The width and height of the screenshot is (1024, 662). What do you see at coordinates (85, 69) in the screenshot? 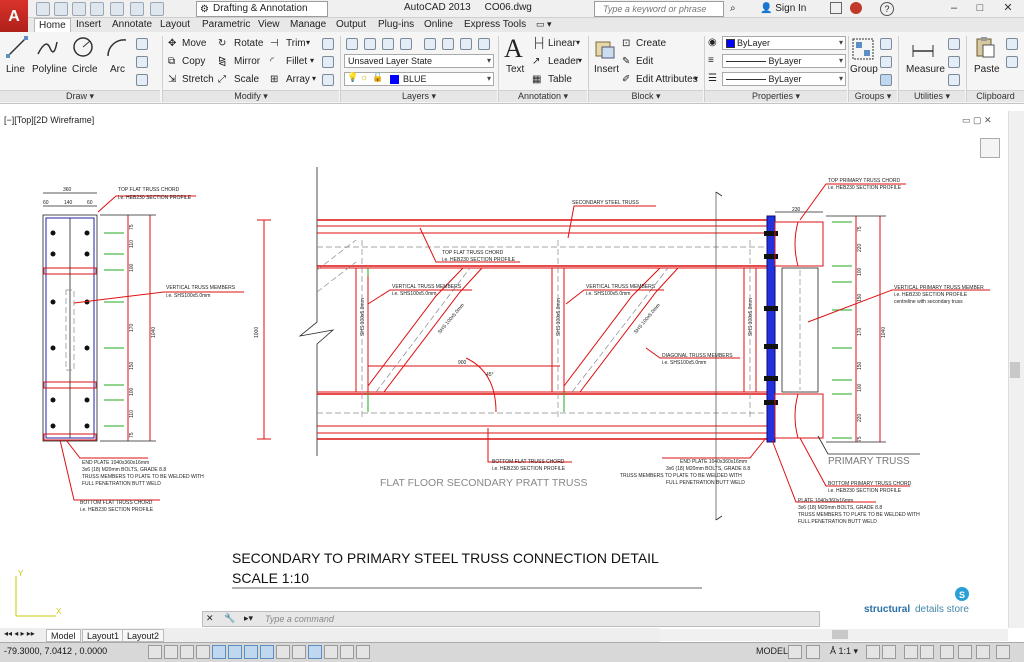
I see `circle-button: Circle` at bounding box center [85, 69].